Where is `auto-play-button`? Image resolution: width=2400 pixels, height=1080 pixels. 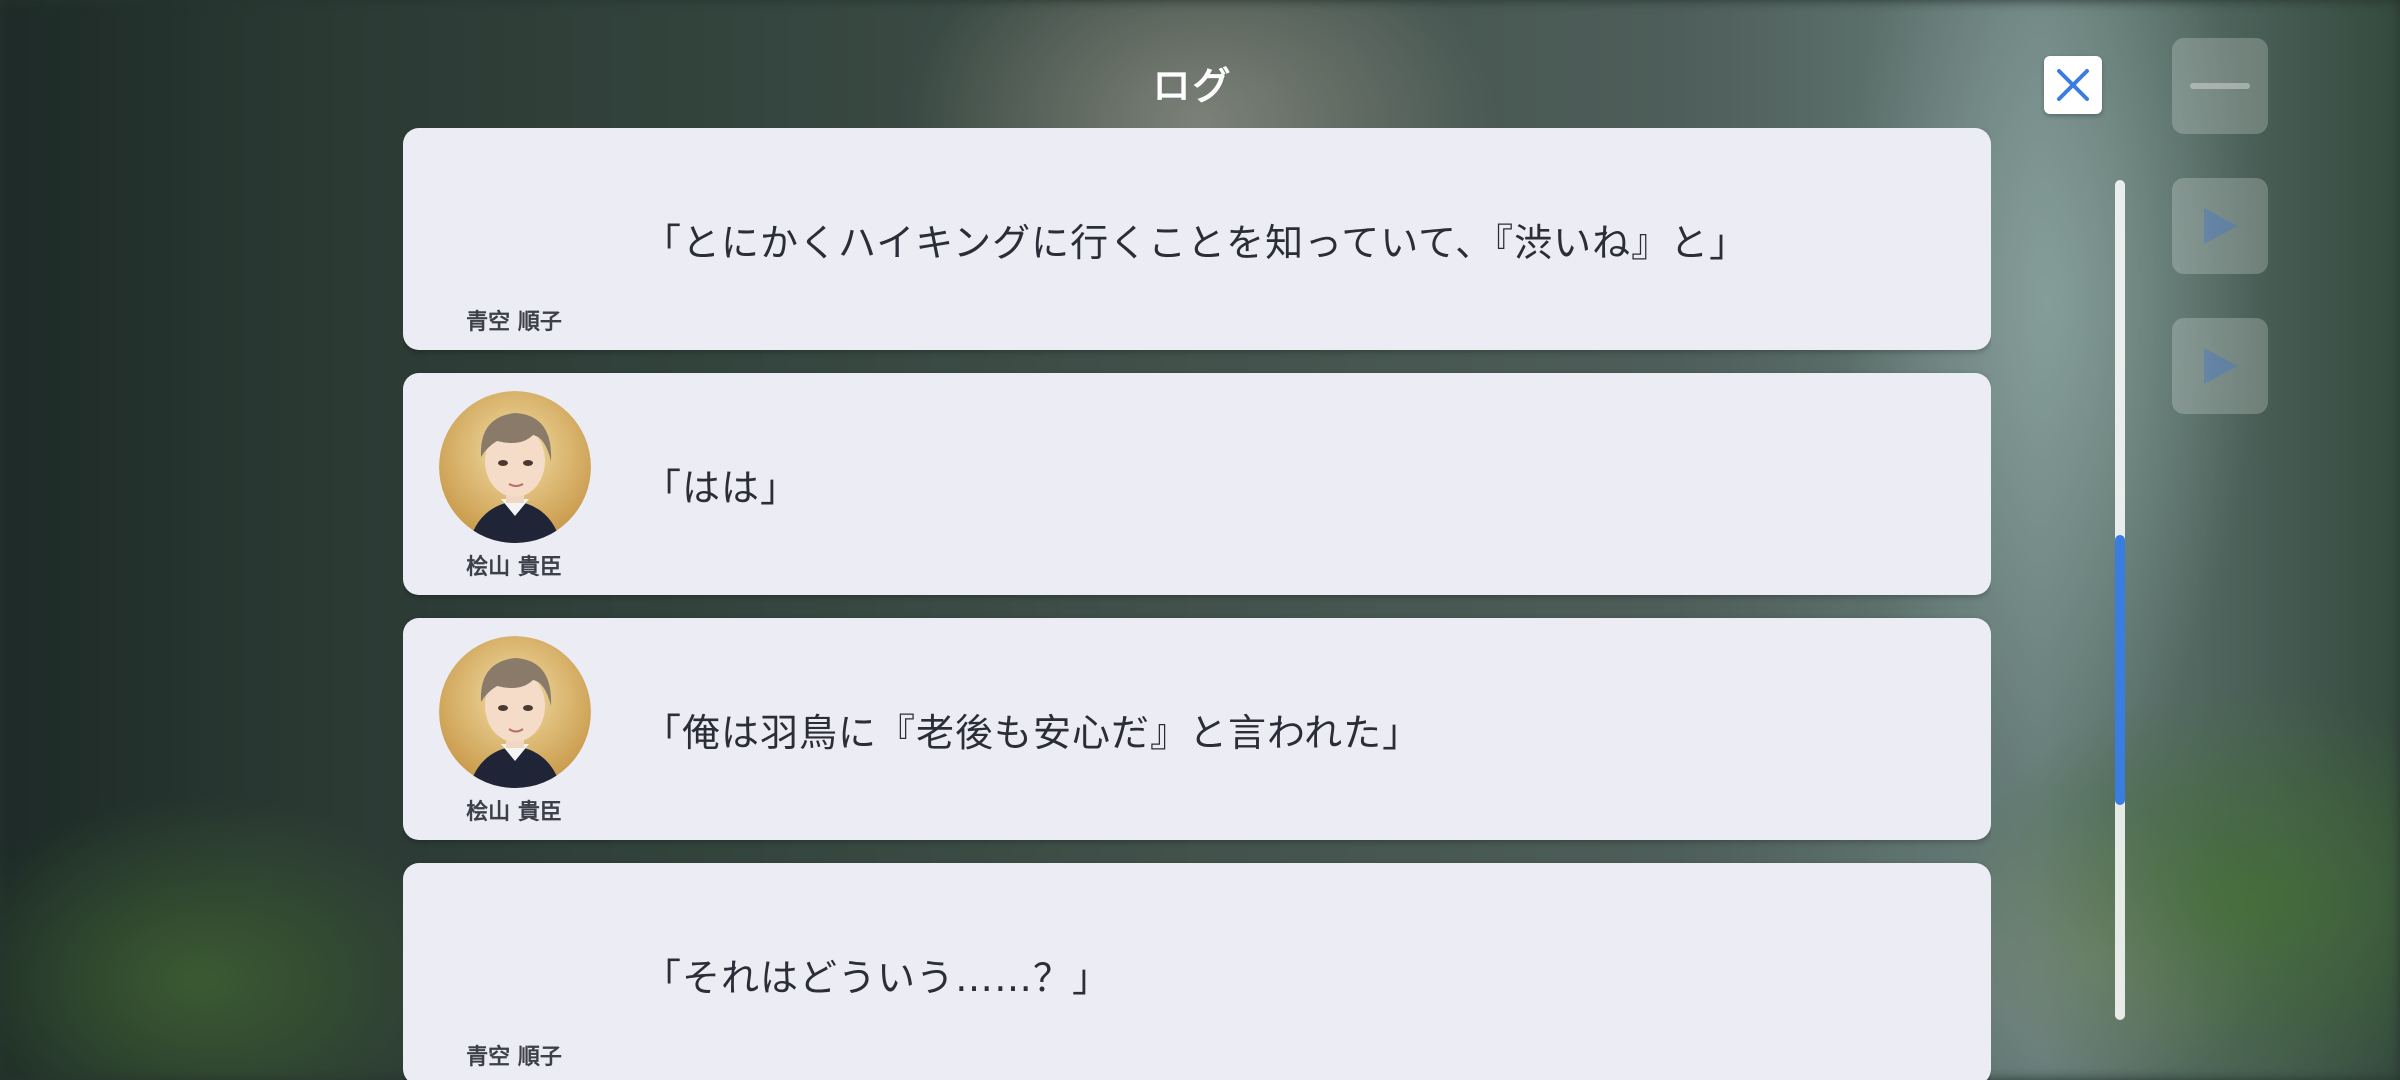
auto-play-button is located at coordinates (2220, 366).